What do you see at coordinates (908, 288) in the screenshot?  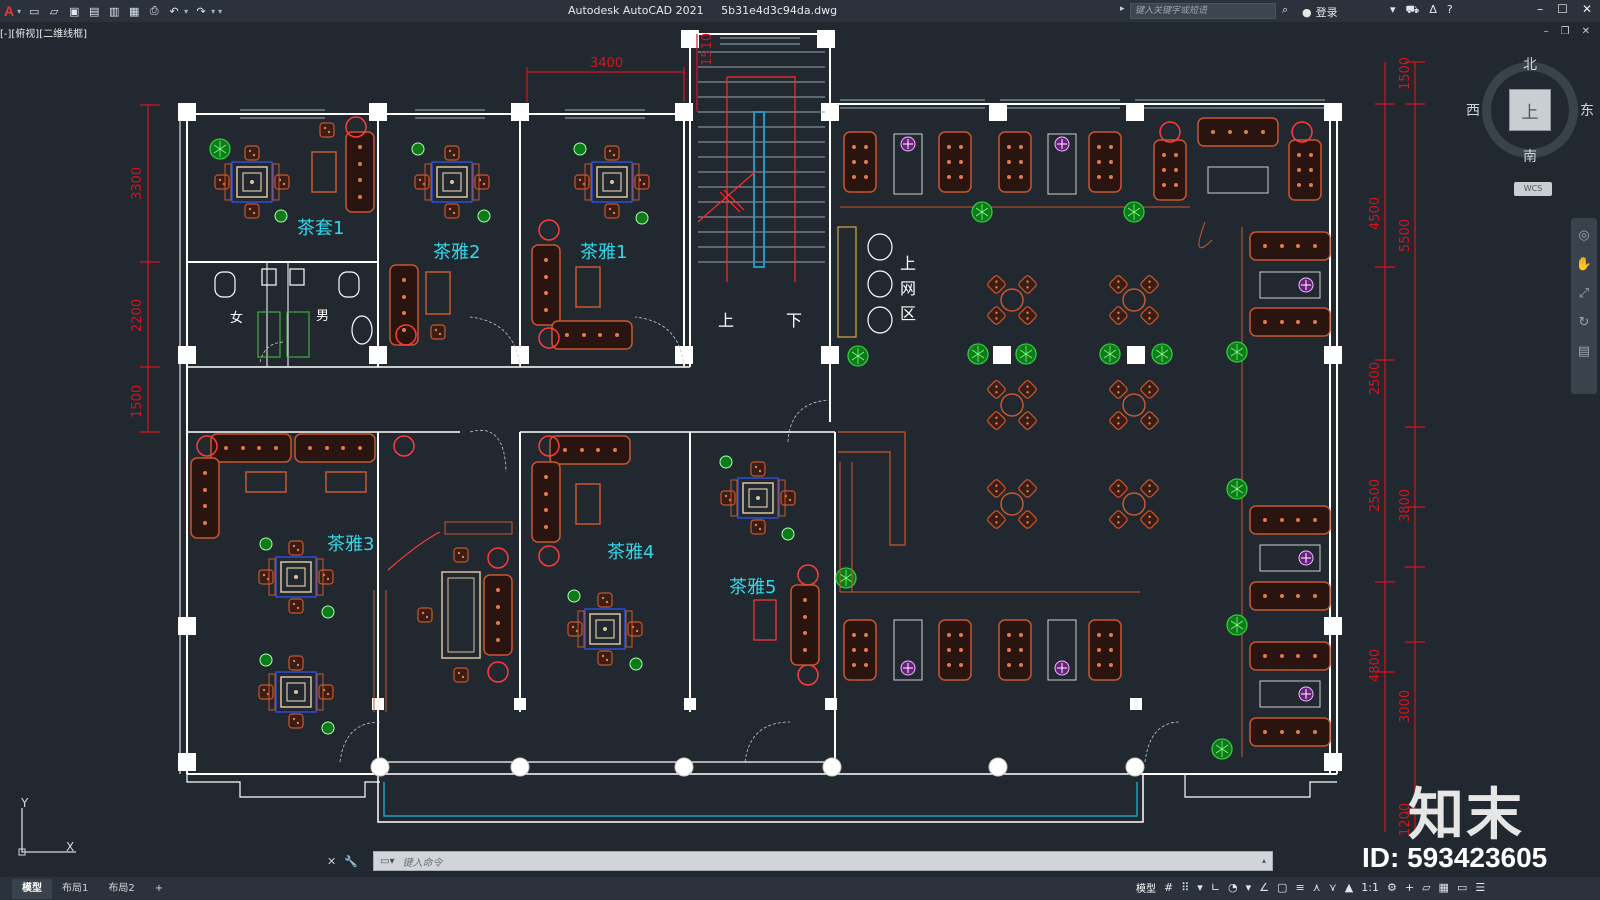 I see `internet-label-2: 网` at bounding box center [908, 288].